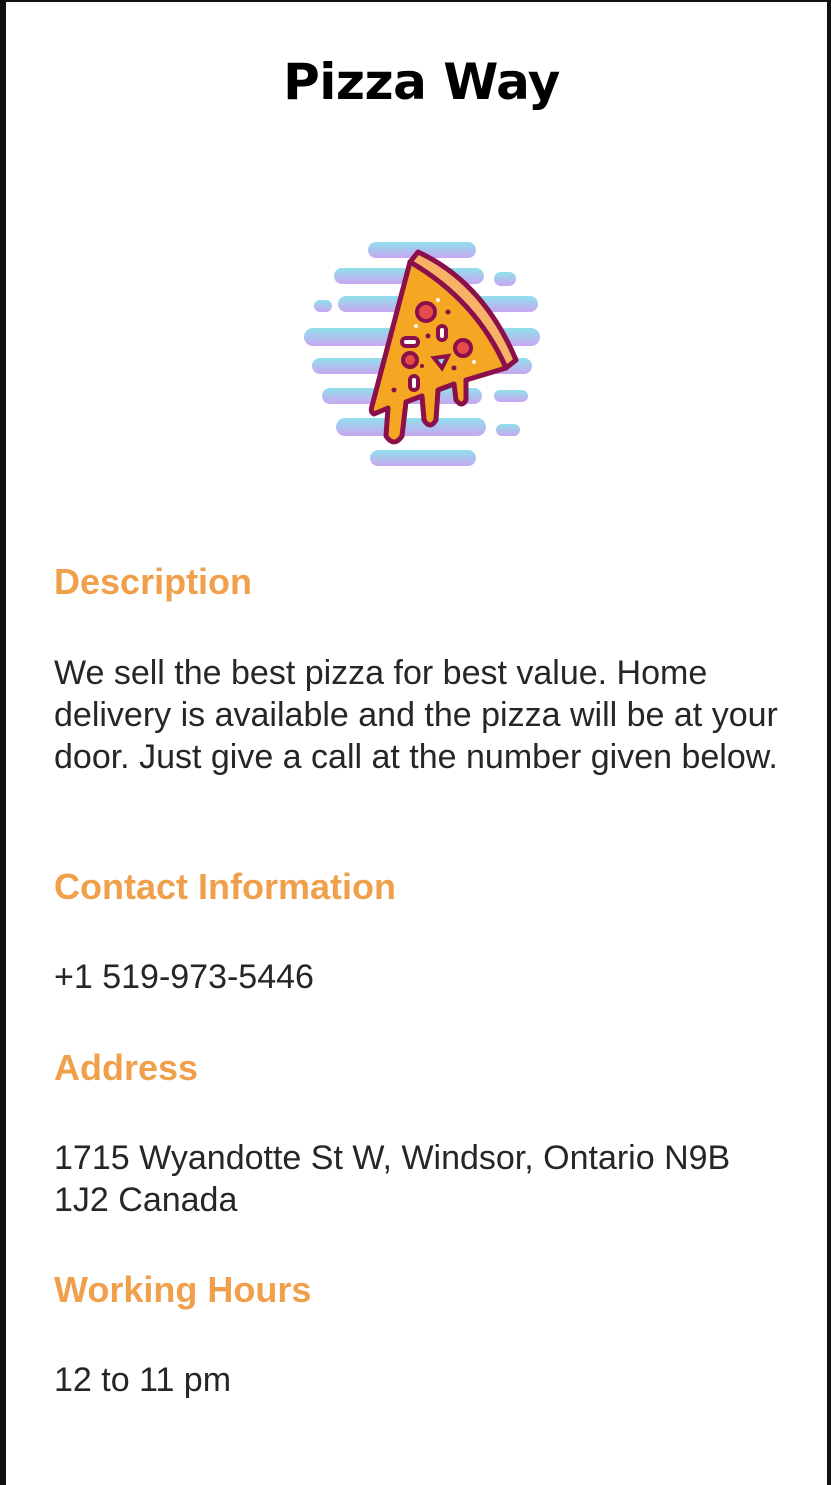 The height and width of the screenshot is (1485, 831). Describe the element at coordinates (183, 1289) in the screenshot. I see `working-hours-heading: Working Hours` at that location.